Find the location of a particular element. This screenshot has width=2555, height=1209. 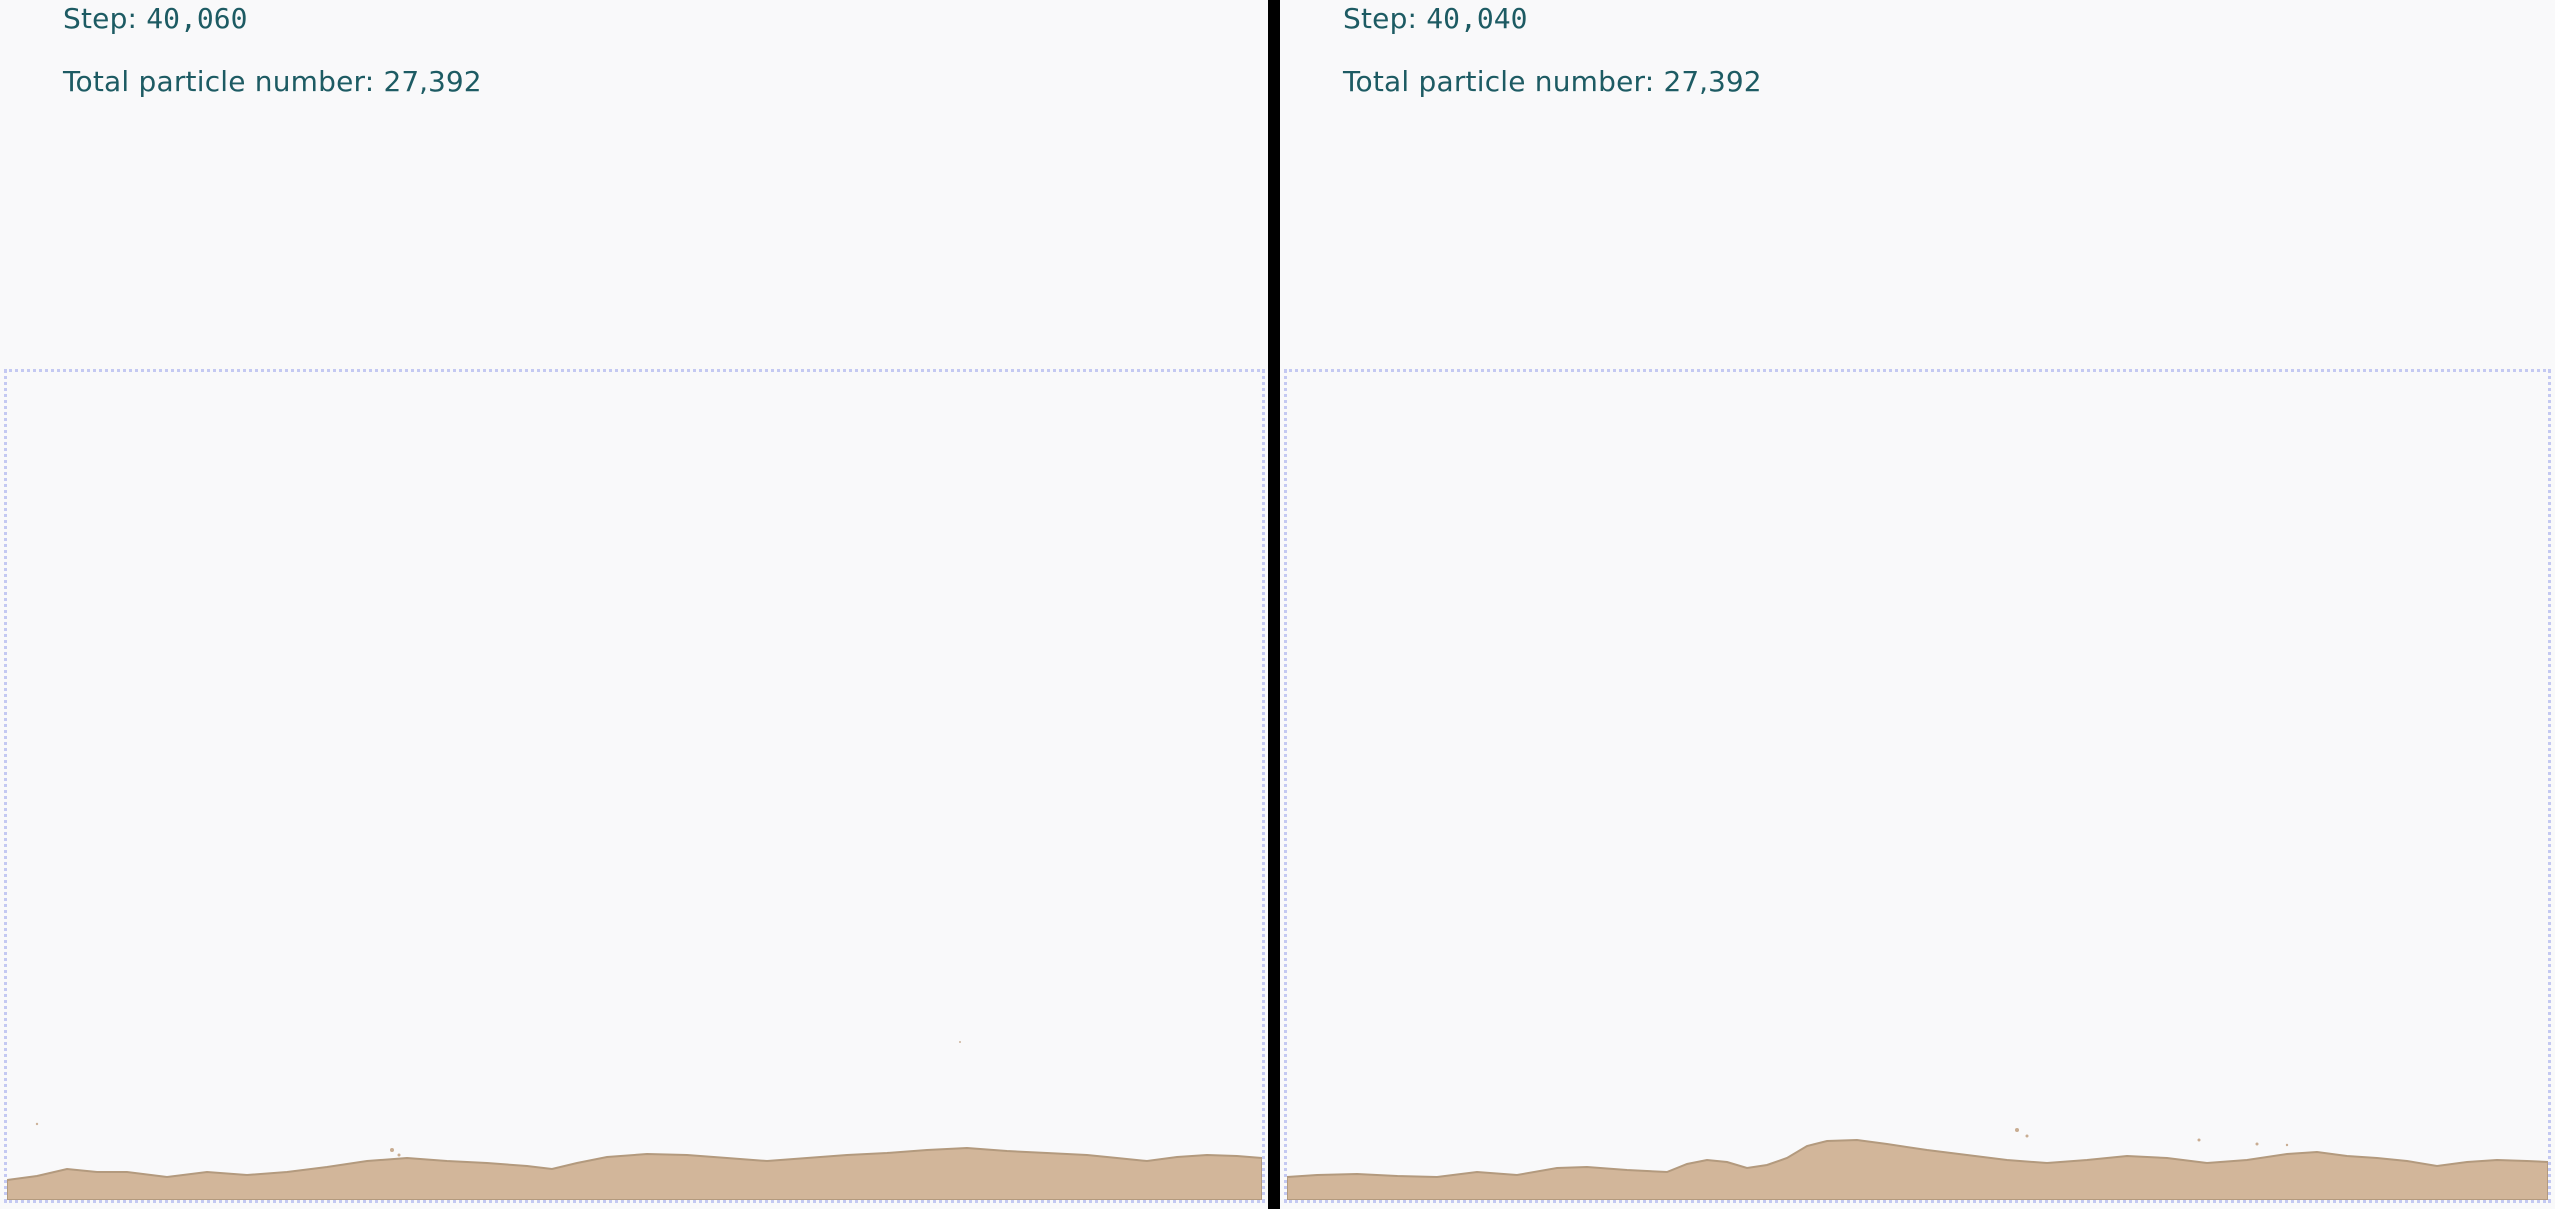

step-value: 40,040 is located at coordinates (1477, 18).